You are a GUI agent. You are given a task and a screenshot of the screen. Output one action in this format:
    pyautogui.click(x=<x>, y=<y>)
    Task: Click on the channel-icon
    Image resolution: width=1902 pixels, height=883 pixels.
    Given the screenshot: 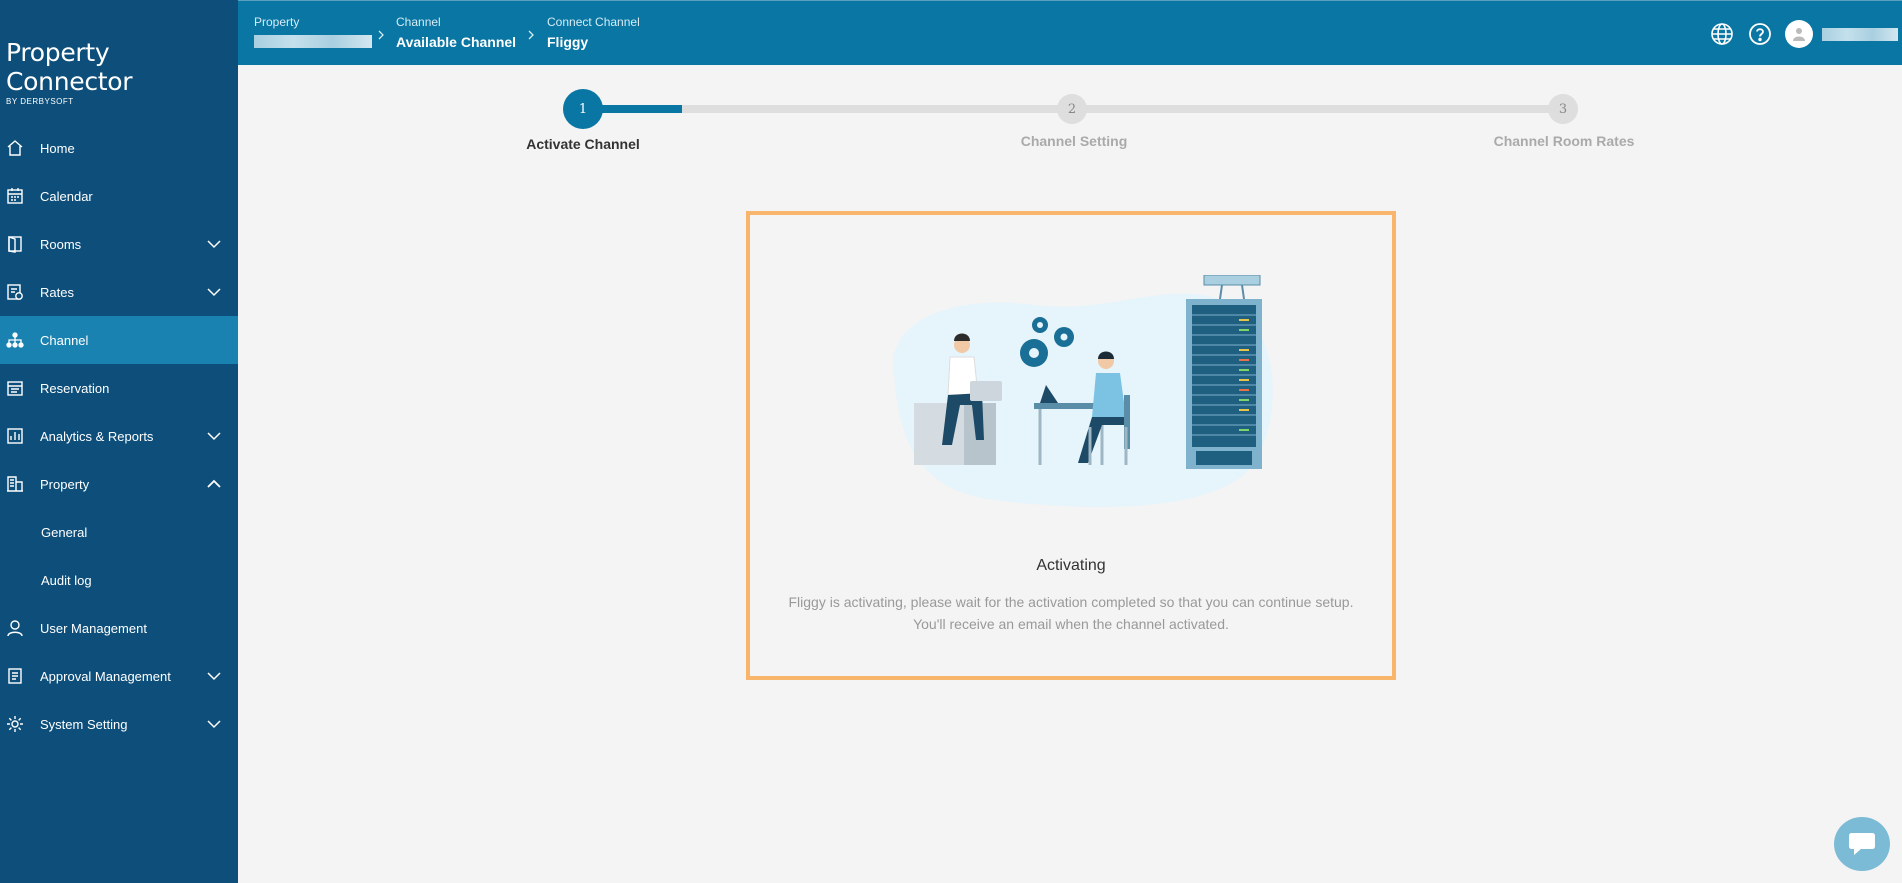 What is the action you would take?
    pyautogui.click(x=15, y=340)
    